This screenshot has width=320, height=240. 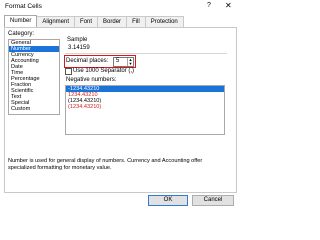 I want to click on tab-border: Border, so click(x=112, y=21).